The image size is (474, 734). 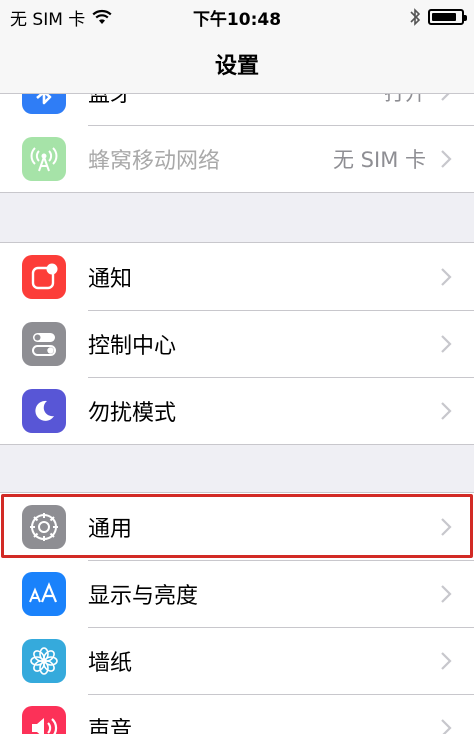 What do you see at coordinates (143, 596) in the screenshot?
I see `settings-row-label: 显示与亮度` at bounding box center [143, 596].